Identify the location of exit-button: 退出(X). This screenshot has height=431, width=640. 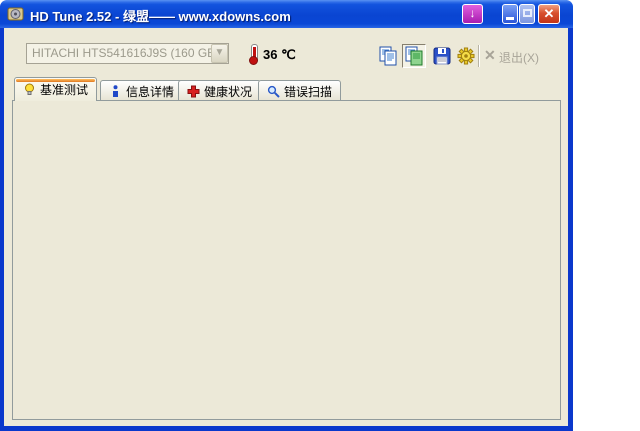
(519, 57).